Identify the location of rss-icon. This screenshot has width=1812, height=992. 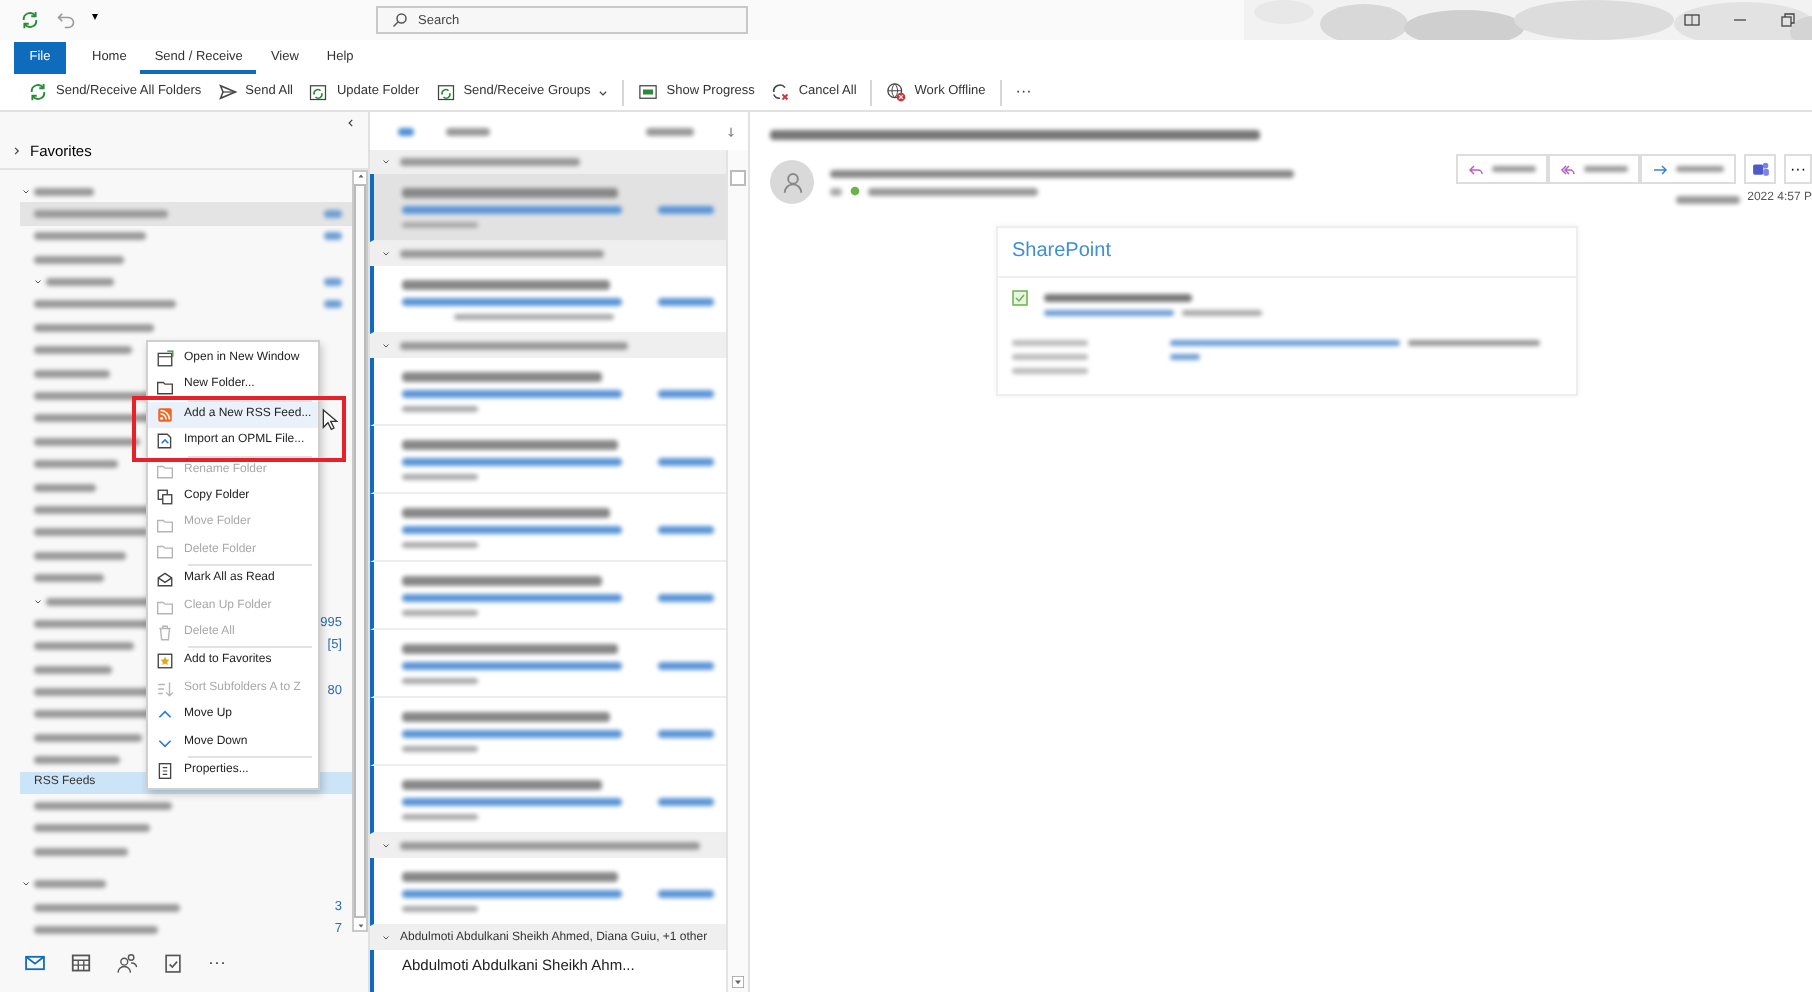
(165, 414).